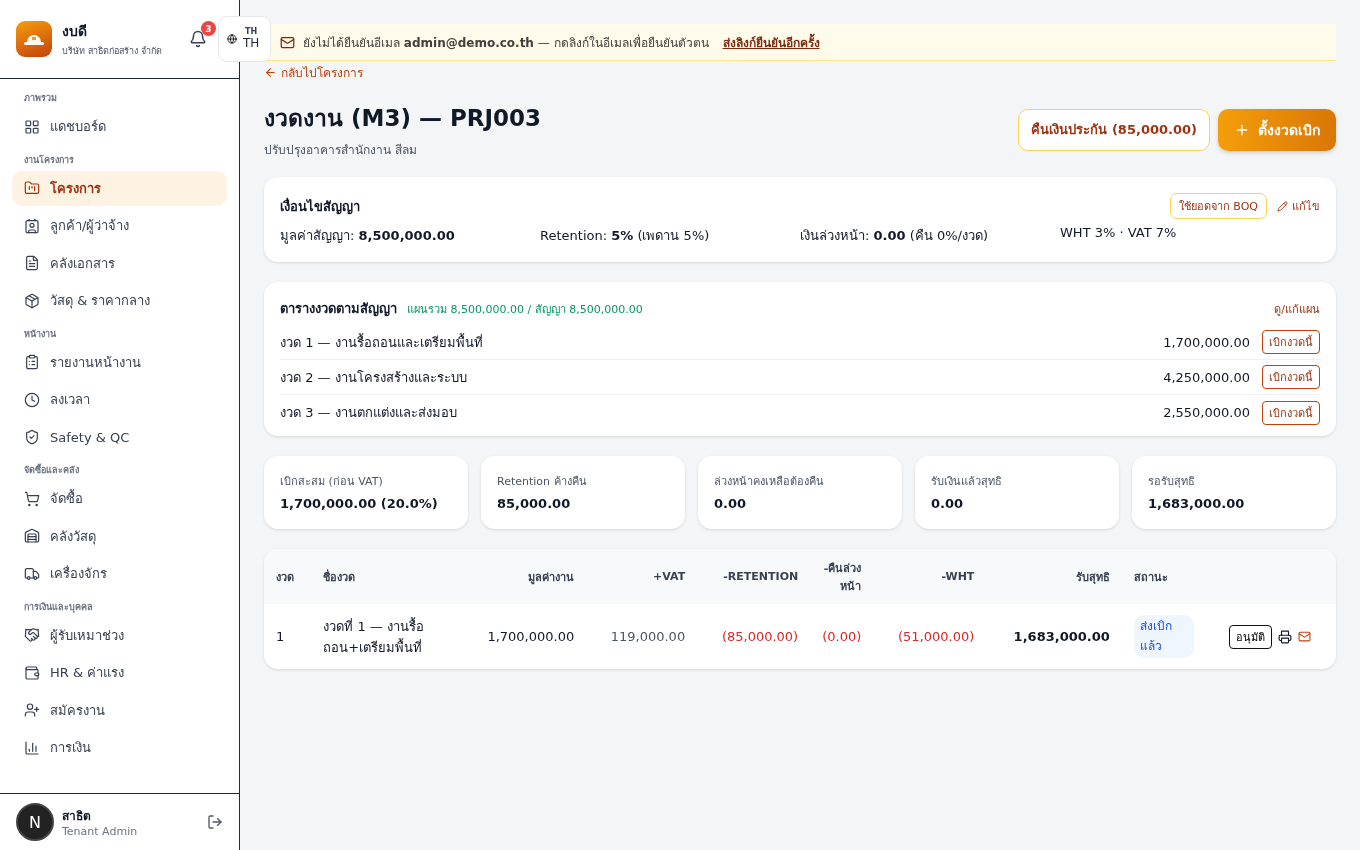 The height and width of the screenshot is (850, 1360). What do you see at coordinates (40, 334) in the screenshot?
I see `nav-section-title: หน้างาน` at bounding box center [40, 334].